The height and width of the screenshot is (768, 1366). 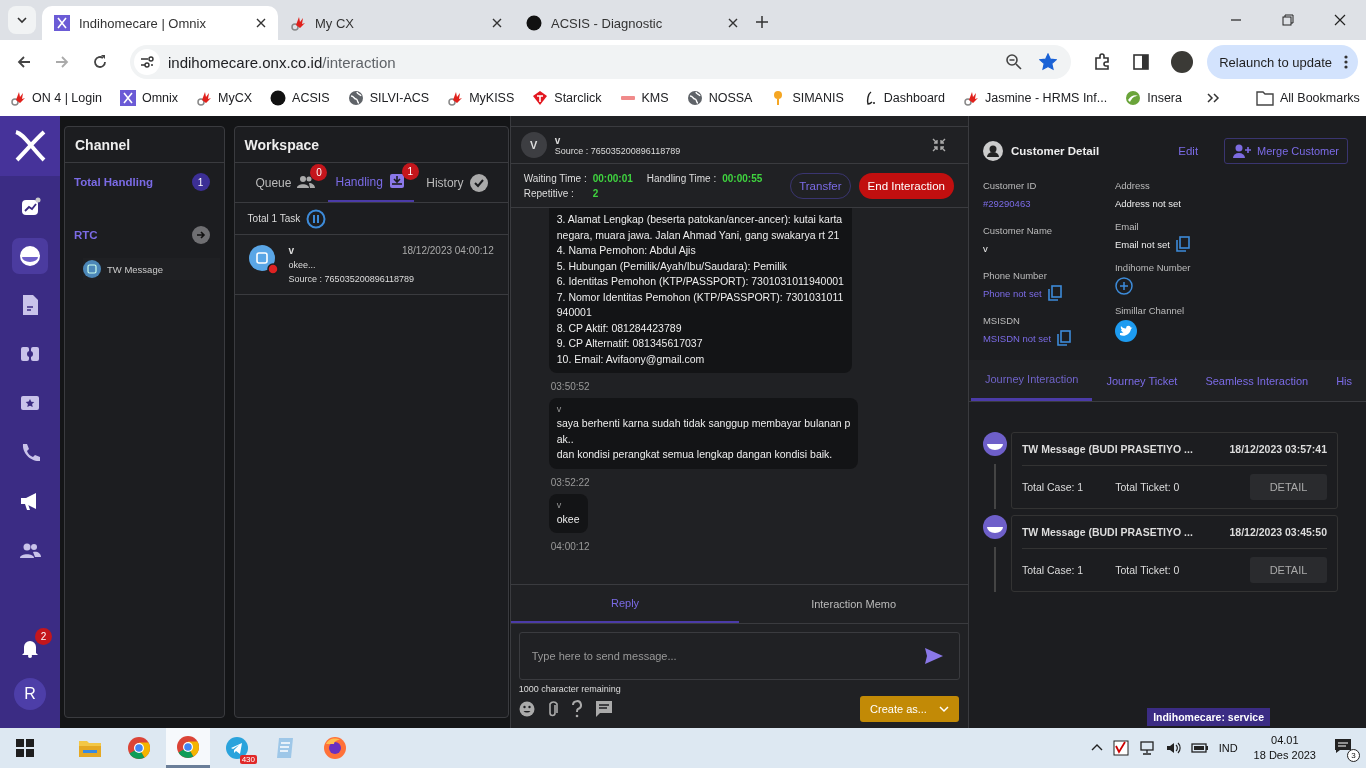 What do you see at coordinates (160, 23) in the screenshot?
I see `browser-tab: Indihomecare | Omnix` at bounding box center [160, 23].